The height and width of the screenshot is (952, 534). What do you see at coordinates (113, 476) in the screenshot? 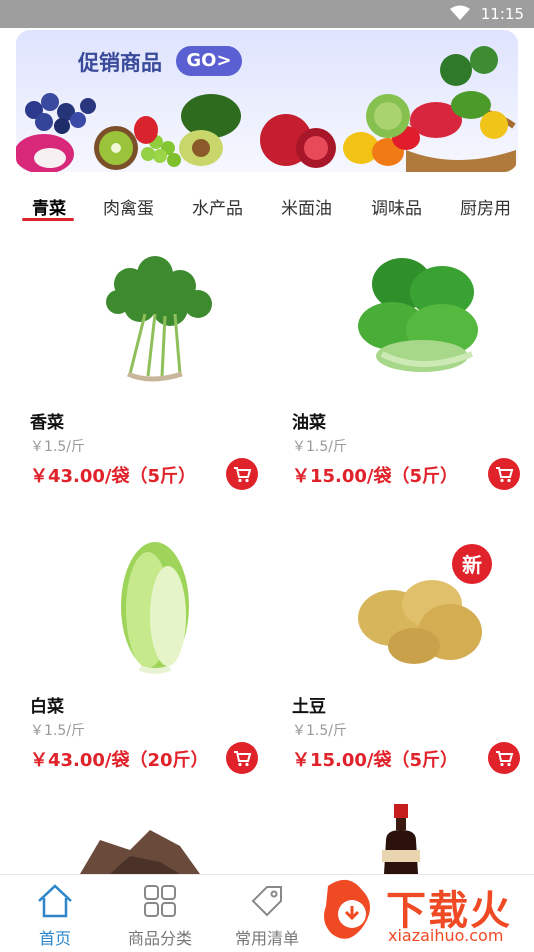
I see `product-price: ￥43.00/袋（5斤）` at bounding box center [113, 476].